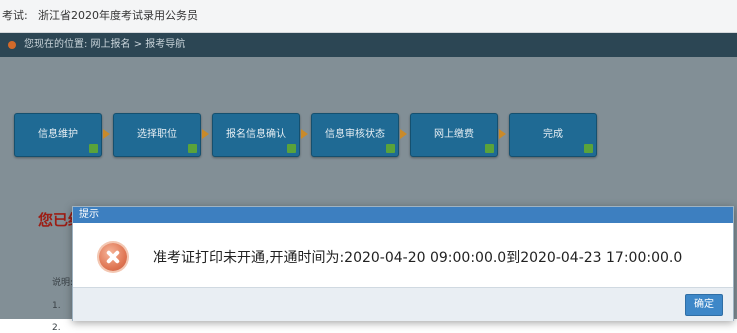 This screenshot has width=737, height=333. I want to click on exam-info-bar: 考试: 浙江省2020年度考试录用公务员, so click(368, 16).